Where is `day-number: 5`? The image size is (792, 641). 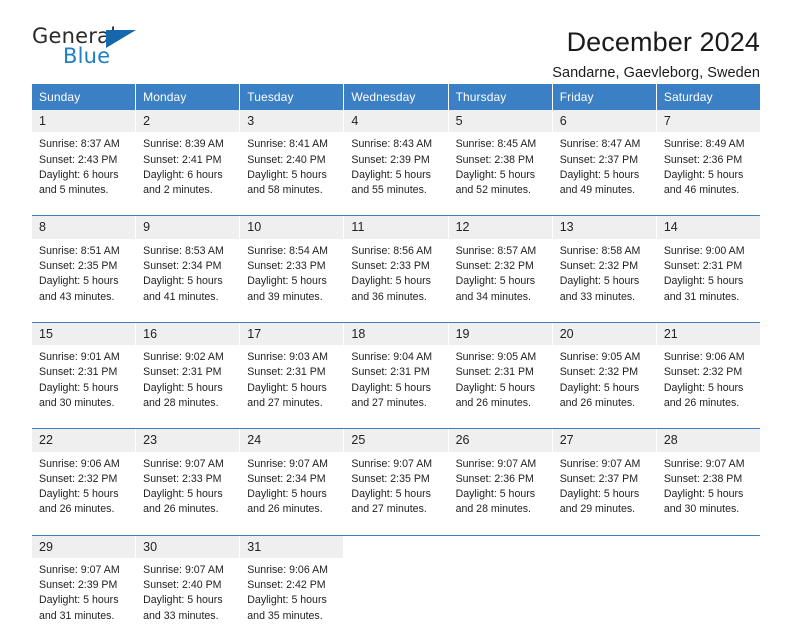 day-number: 5 is located at coordinates (500, 121).